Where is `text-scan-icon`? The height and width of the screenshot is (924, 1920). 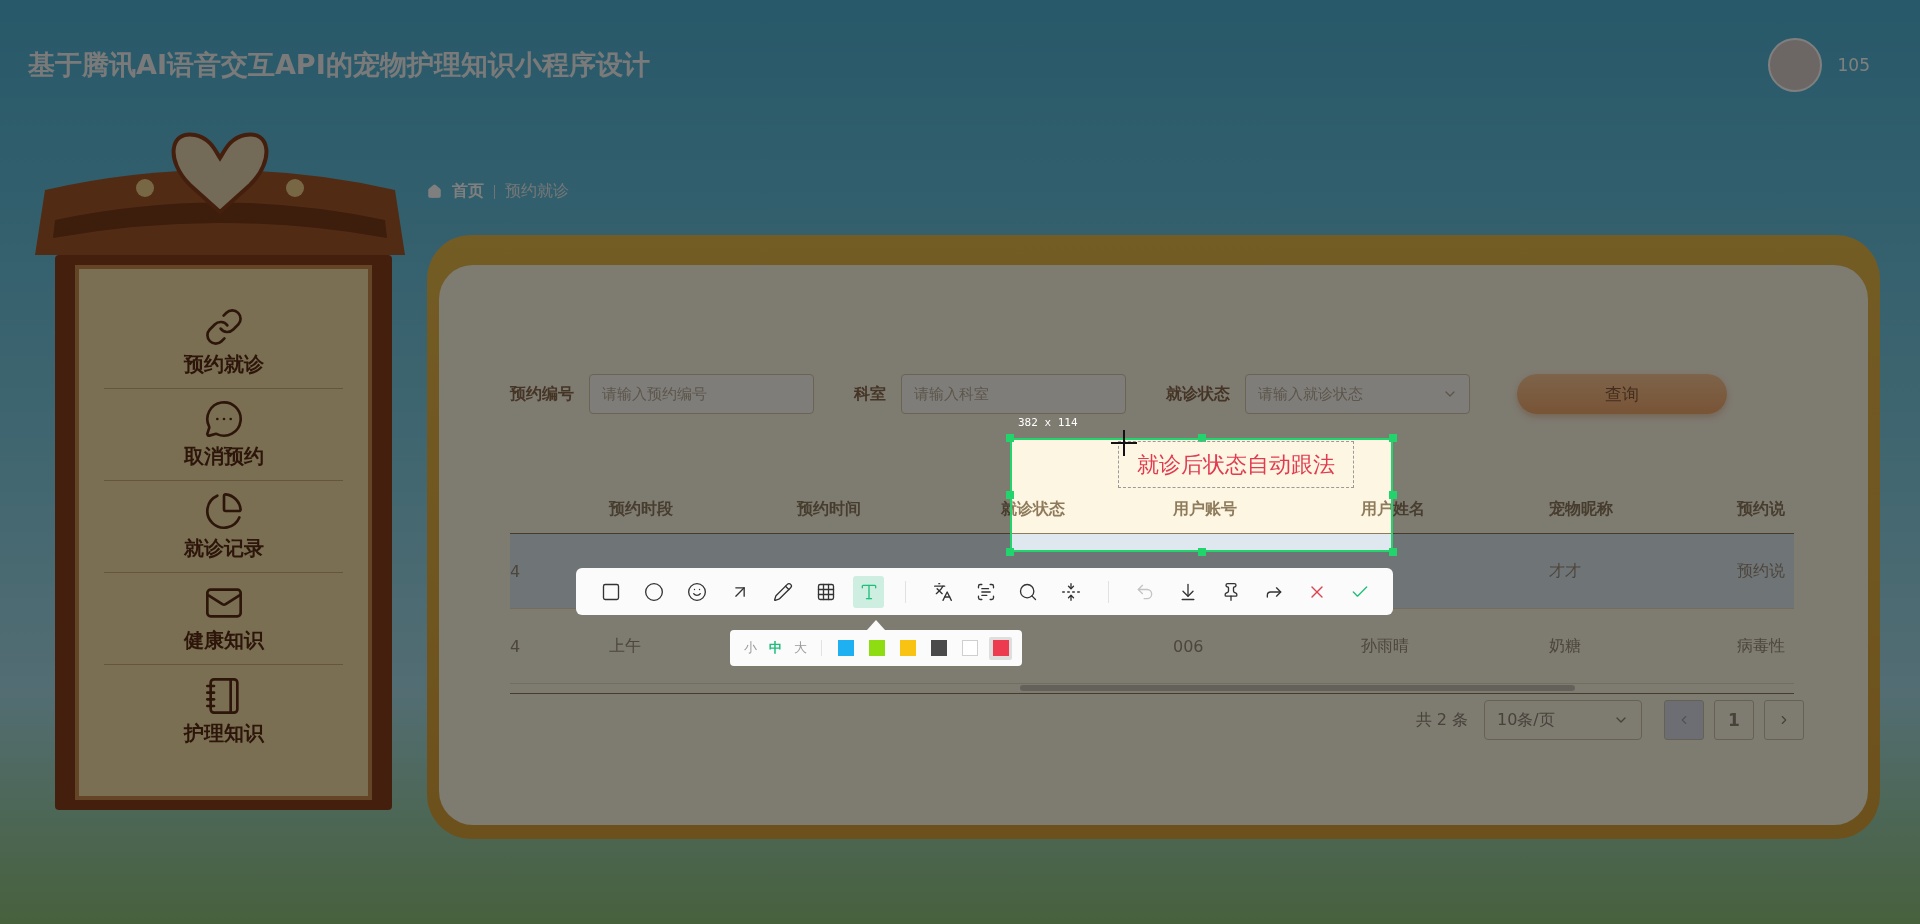 text-scan-icon is located at coordinates (985, 591).